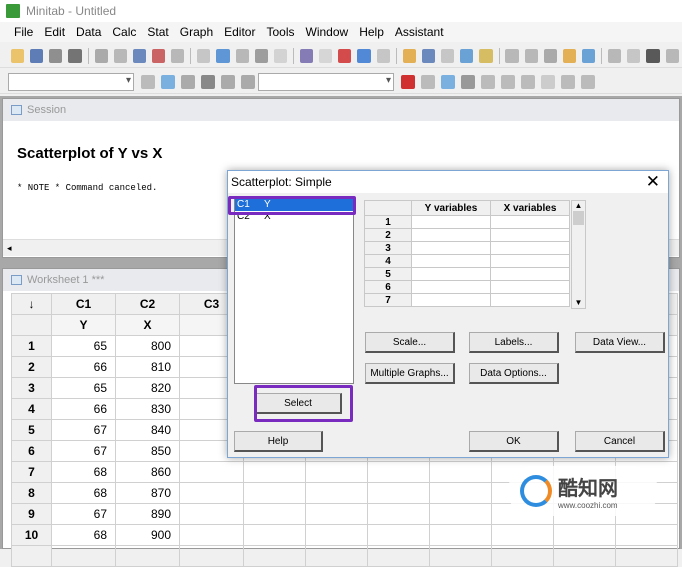 The width and height of the screenshot is (682, 567). What do you see at coordinates (31, 451) in the screenshot?
I see `row-number: 6` at bounding box center [31, 451].